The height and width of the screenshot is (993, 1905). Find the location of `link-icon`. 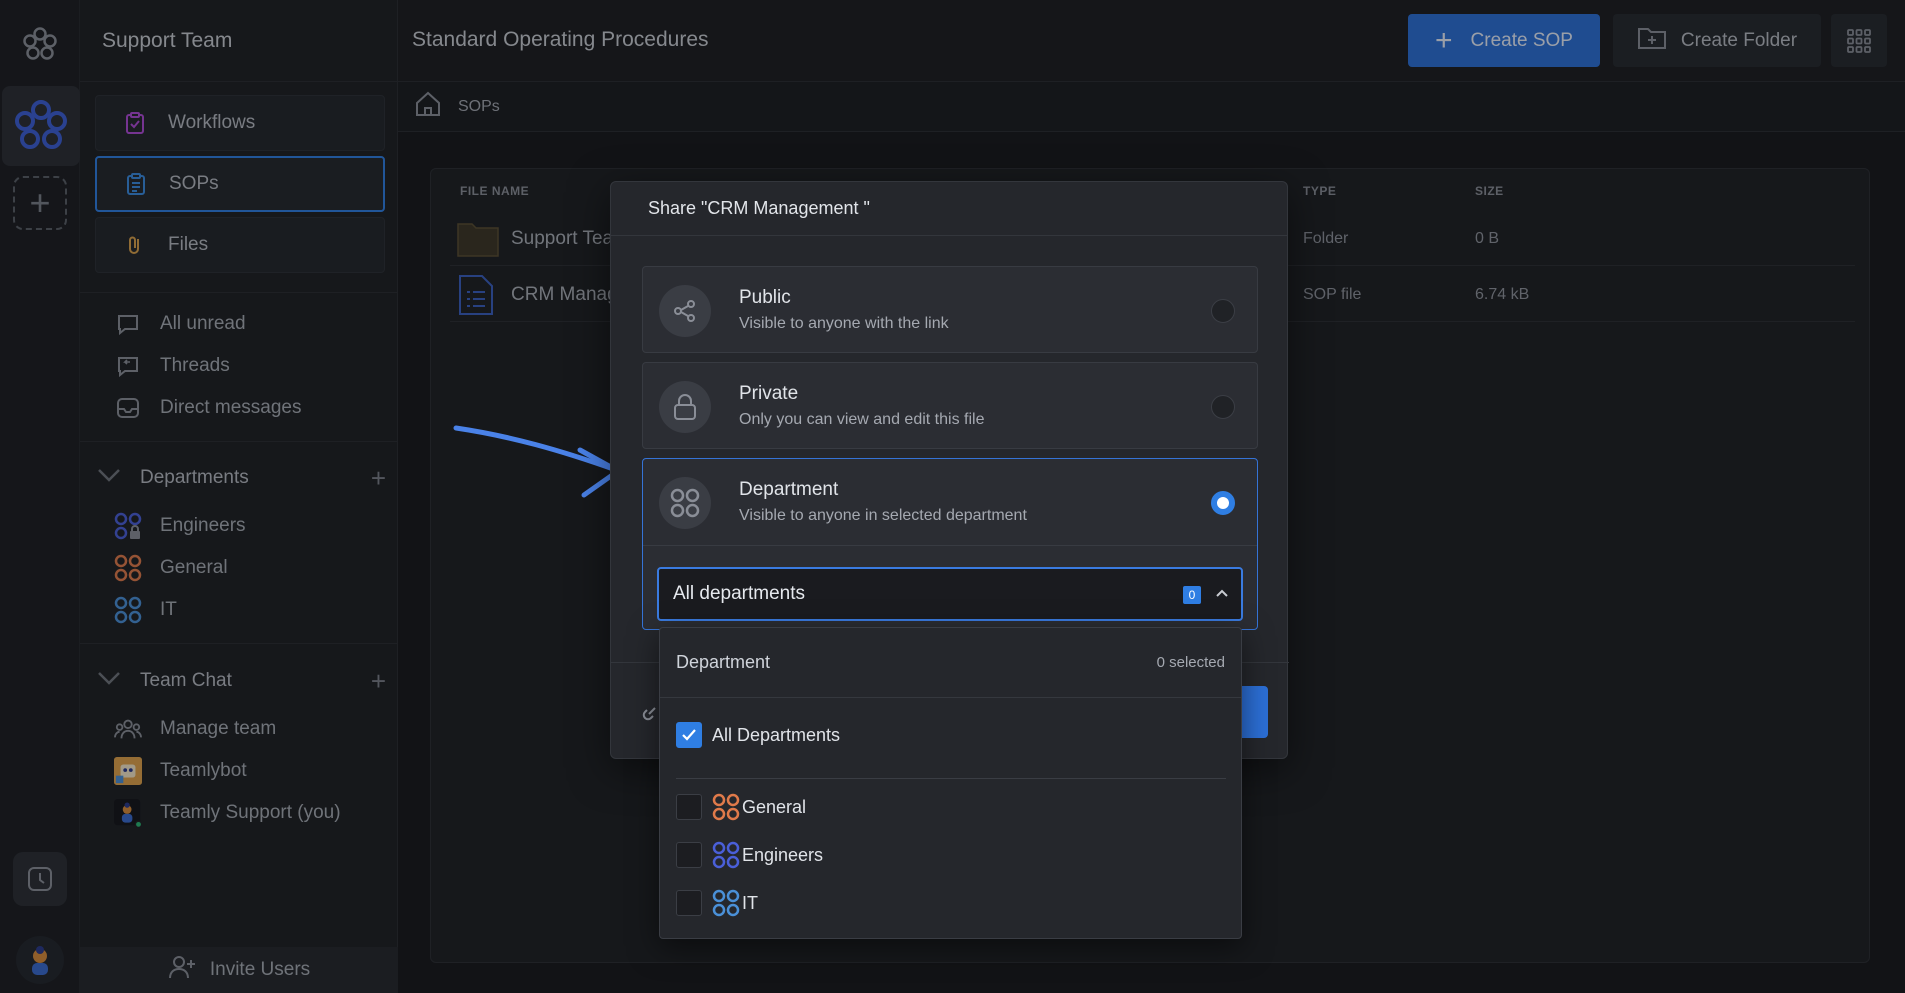

link-icon is located at coordinates (651, 713).